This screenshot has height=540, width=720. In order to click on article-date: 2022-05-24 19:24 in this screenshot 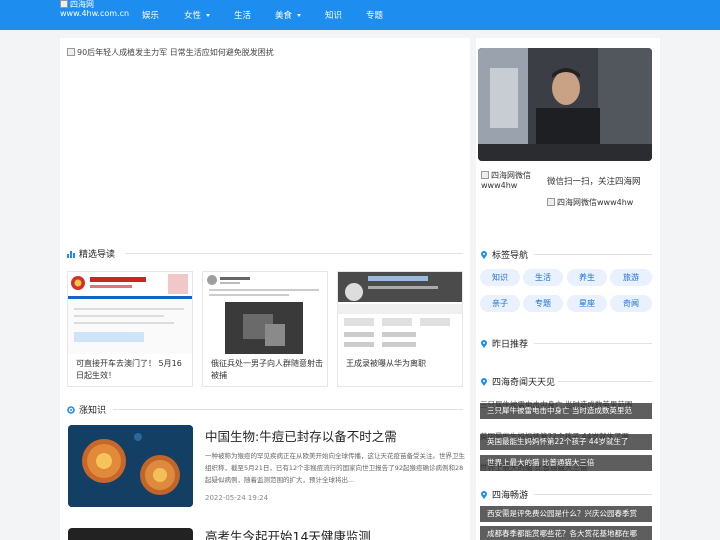, I will do `click(237, 498)`.